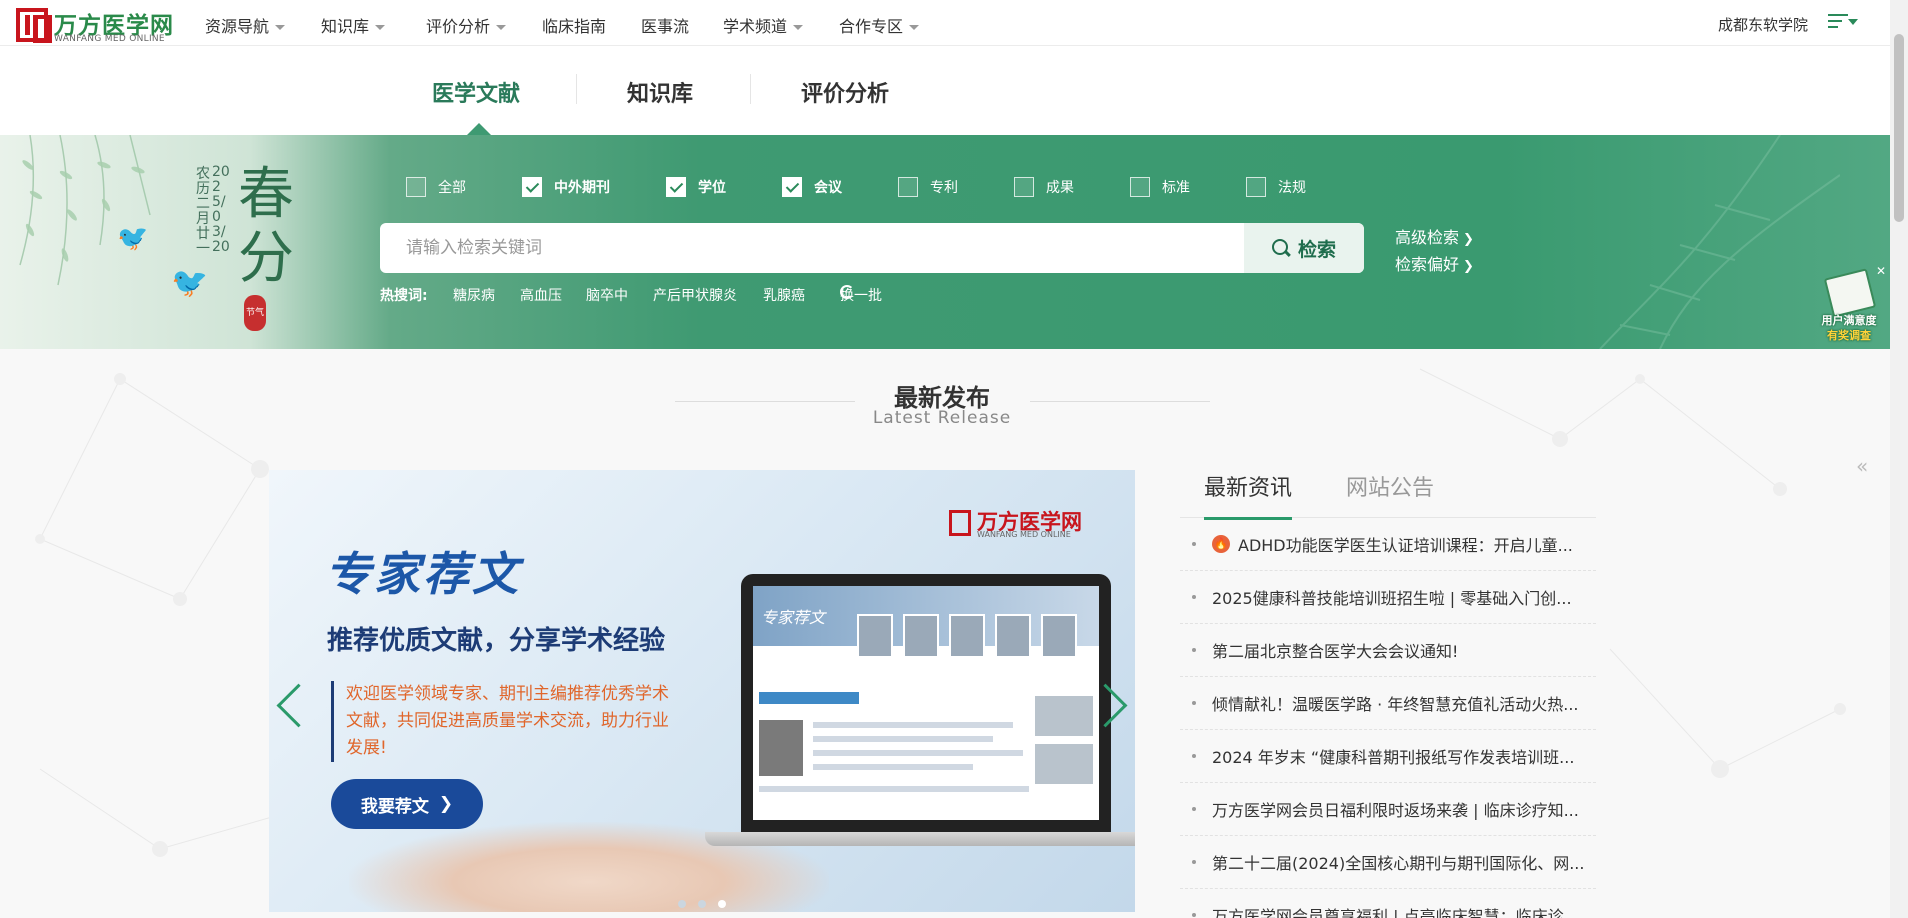 The image size is (1908, 918). I want to click on nav-item-guidelines: 临床指南, so click(574, 25).